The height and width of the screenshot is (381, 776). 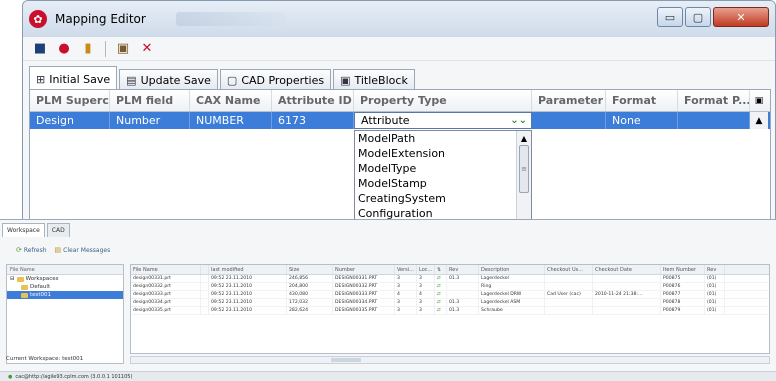 What do you see at coordinates (150, 120) in the screenshot?
I see `cell-plm-field: Number` at bounding box center [150, 120].